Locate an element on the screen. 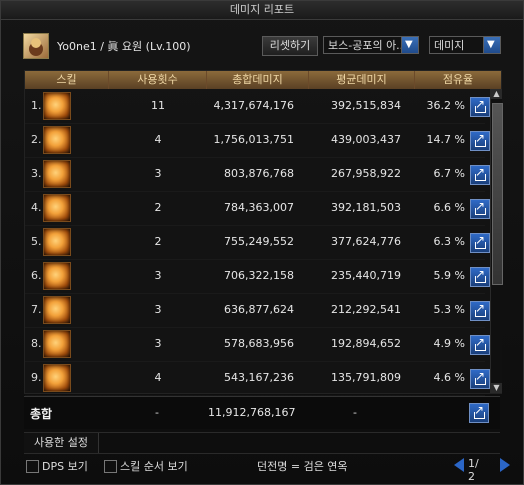 The height and width of the screenshot is (485, 524). page-next-icon is located at coordinates (505, 465).